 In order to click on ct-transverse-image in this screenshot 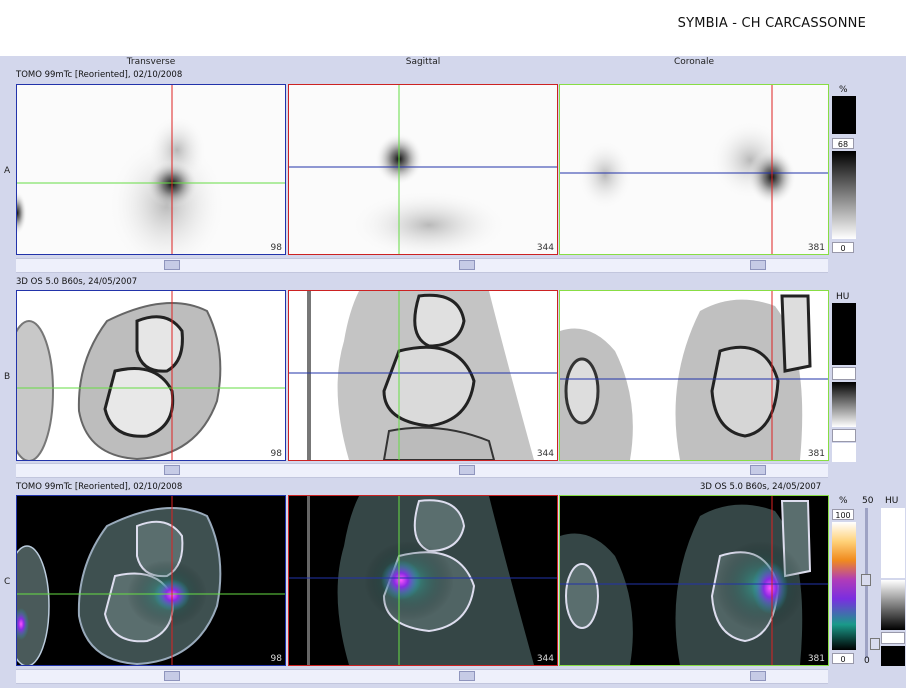, I will do `click(151, 375)`.